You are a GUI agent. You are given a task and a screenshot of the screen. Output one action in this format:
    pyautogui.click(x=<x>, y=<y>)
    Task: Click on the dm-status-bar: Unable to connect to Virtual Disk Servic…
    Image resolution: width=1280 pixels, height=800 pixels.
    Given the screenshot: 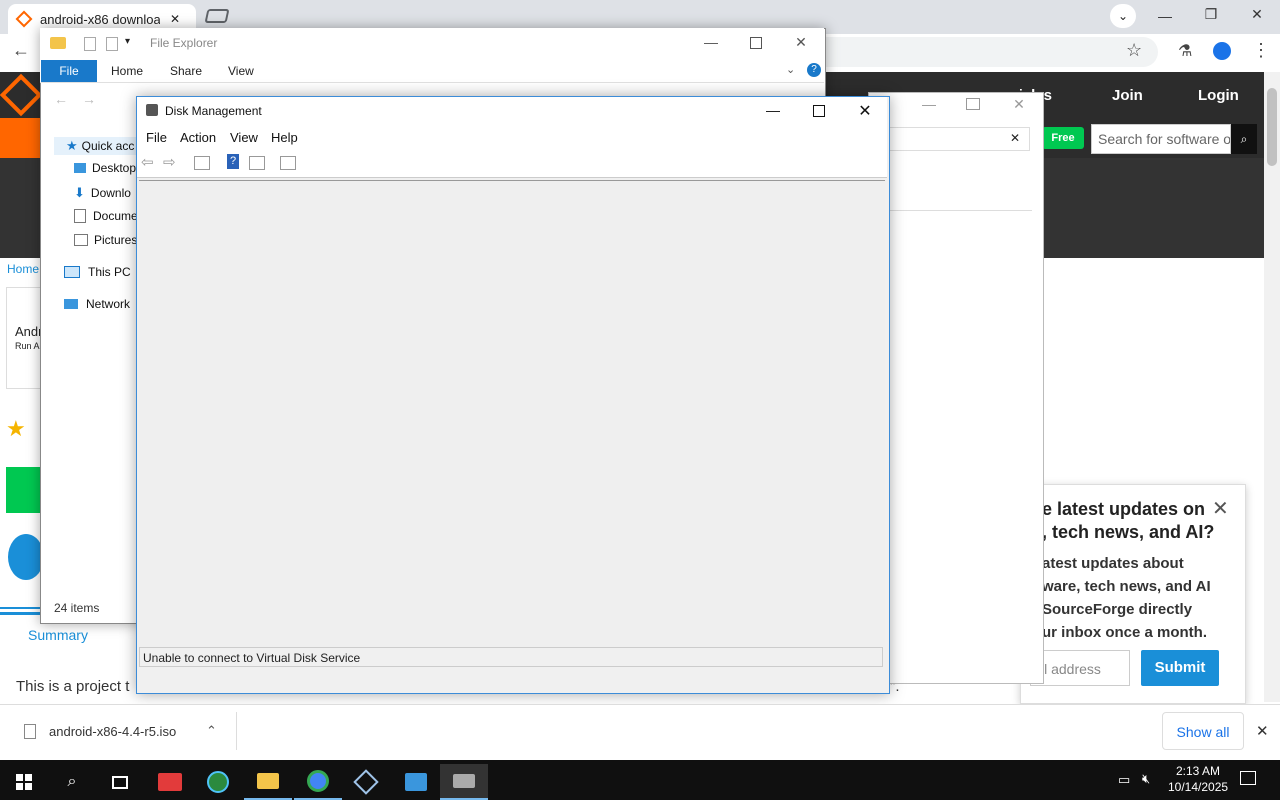 What is the action you would take?
    pyautogui.click(x=511, y=657)
    